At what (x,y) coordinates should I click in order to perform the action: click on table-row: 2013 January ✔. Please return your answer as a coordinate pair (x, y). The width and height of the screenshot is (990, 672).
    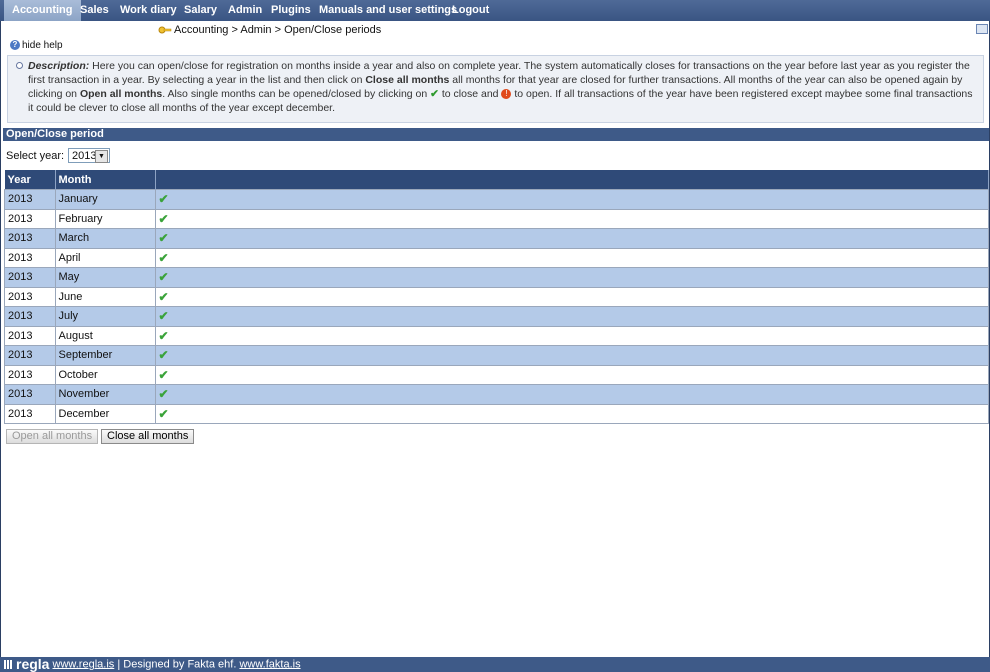
    Looking at the image, I should click on (496, 199).